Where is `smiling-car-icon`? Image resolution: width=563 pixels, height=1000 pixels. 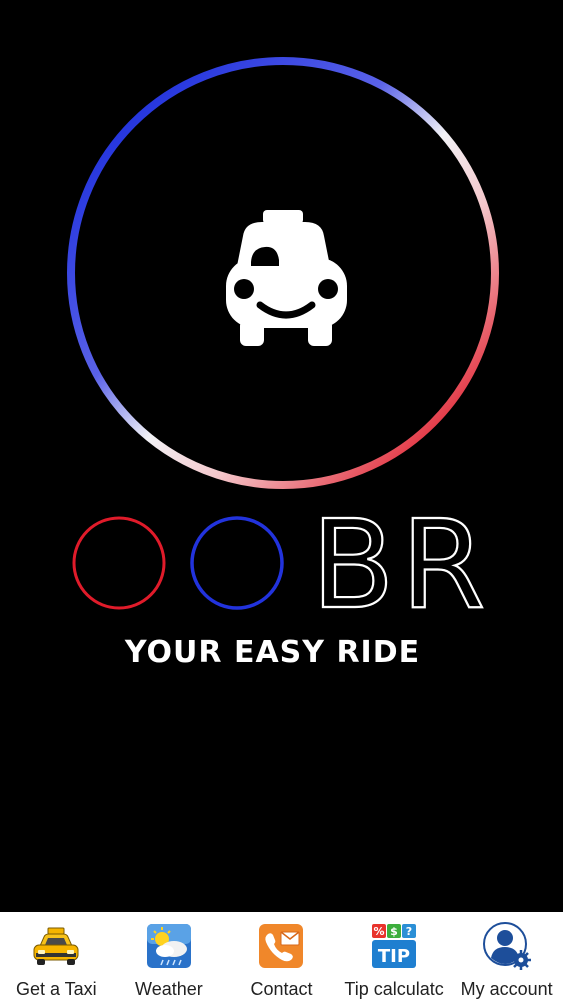 smiling-car-icon is located at coordinates (286, 278).